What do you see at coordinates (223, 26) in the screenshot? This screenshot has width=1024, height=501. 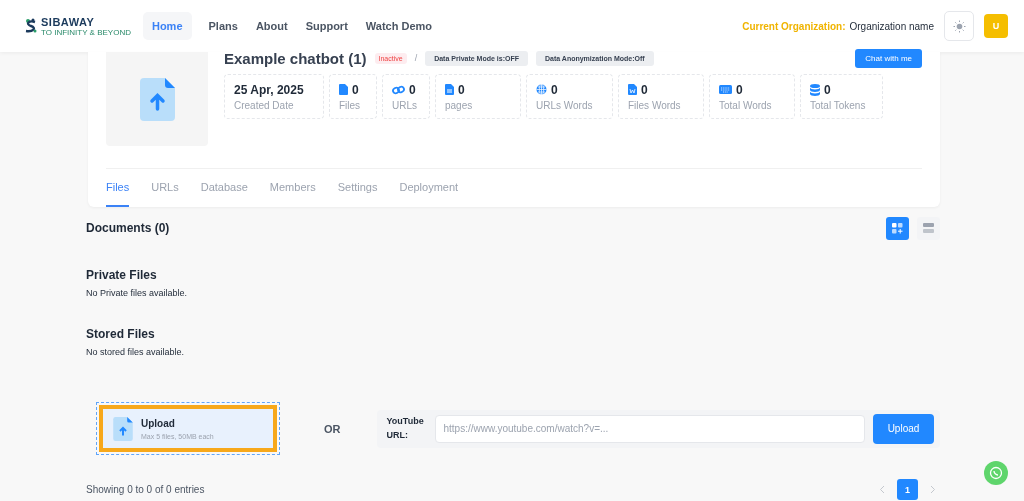 I see `nav-link: Plans` at bounding box center [223, 26].